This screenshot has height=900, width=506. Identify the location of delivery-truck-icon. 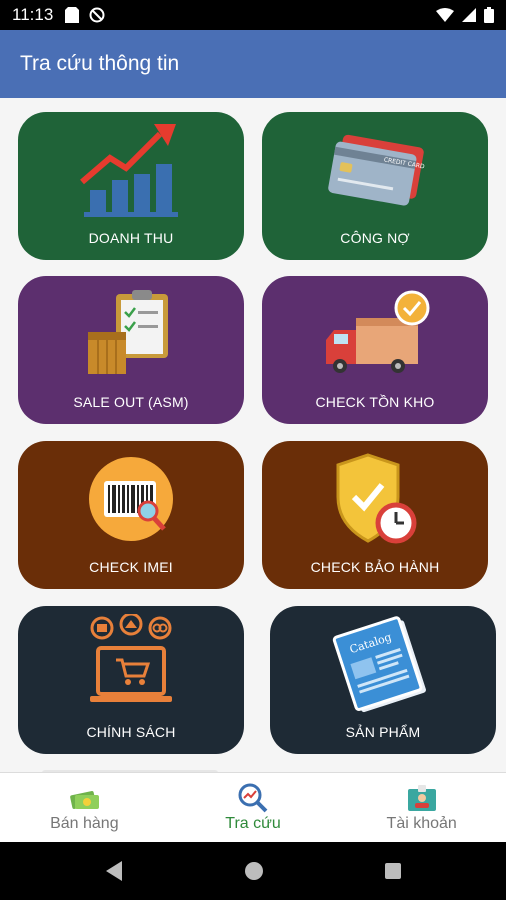
(378, 331).